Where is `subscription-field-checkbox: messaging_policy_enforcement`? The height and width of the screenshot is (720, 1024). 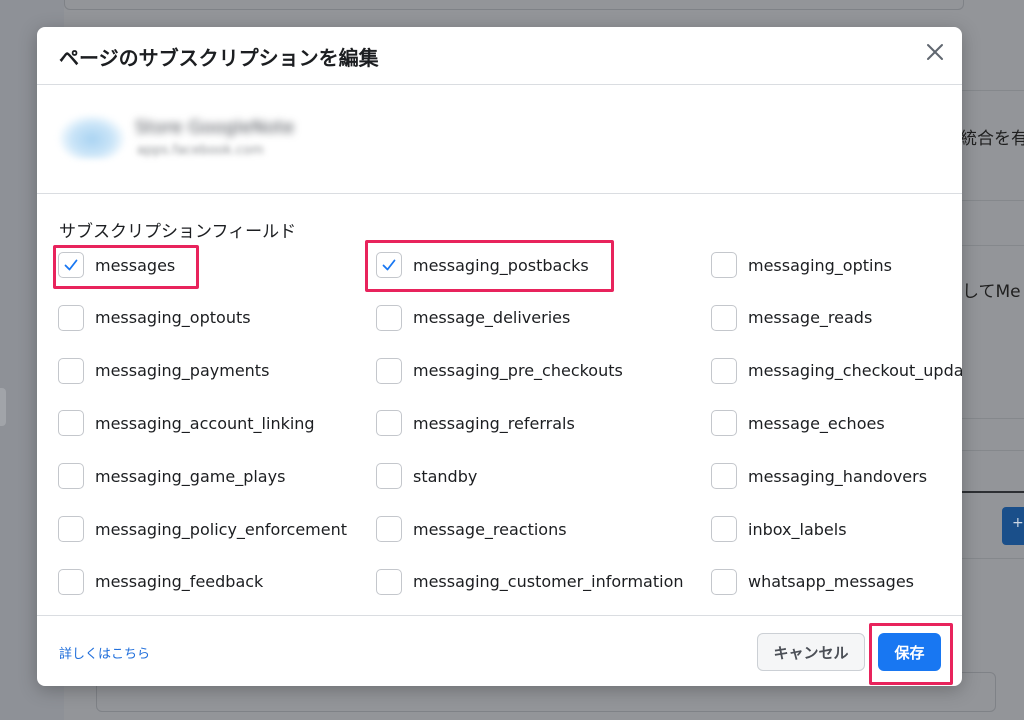
subscription-field-checkbox: messaging_policy_enforcement is located at coordinates (202, 529).